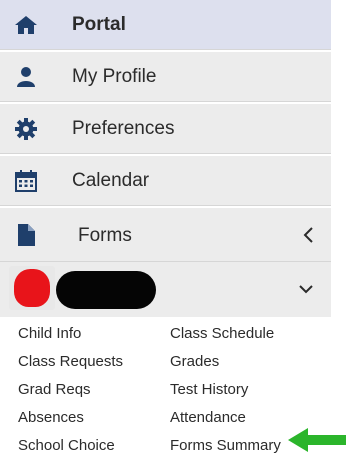  I want to click on nav-label-portal: Portal, so click(99, 24).